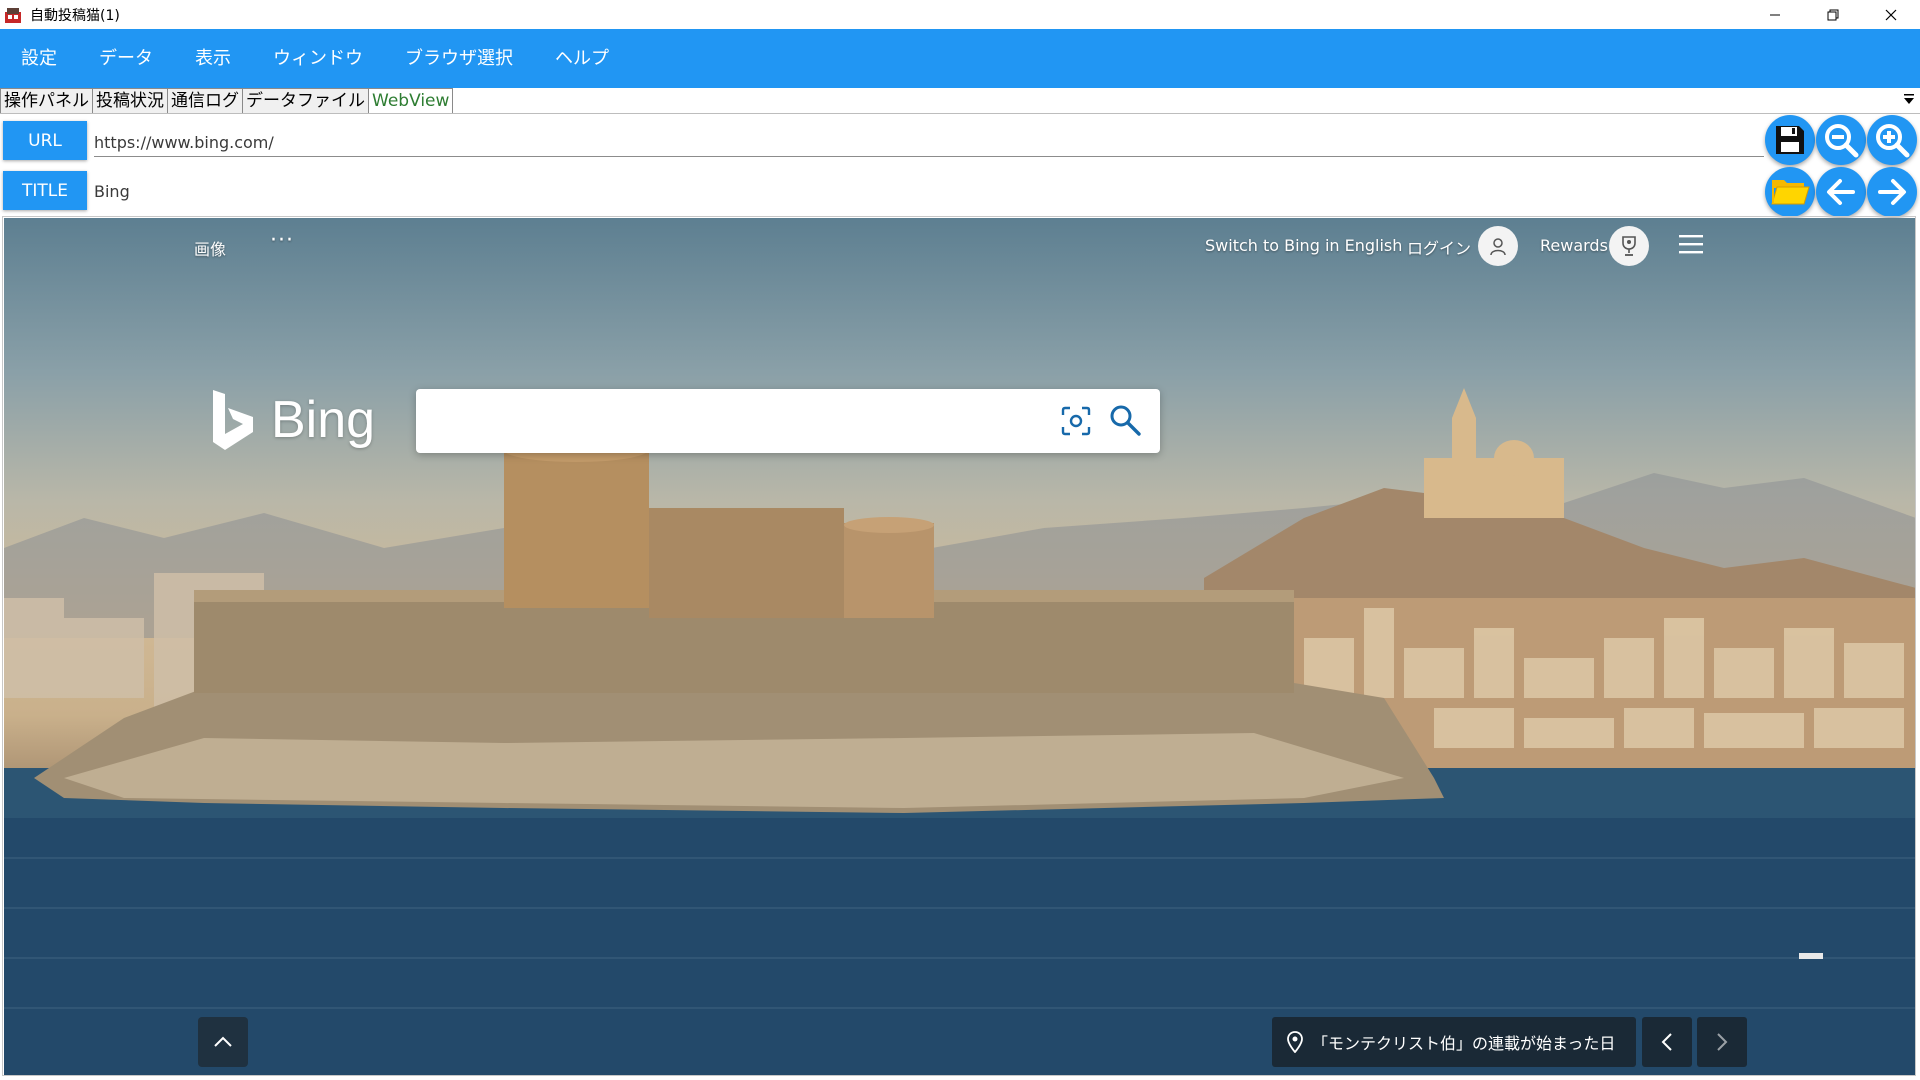  Describe the element at coordinates (233, 420) in the screenshot. I see `bing-b-icon` at that location.